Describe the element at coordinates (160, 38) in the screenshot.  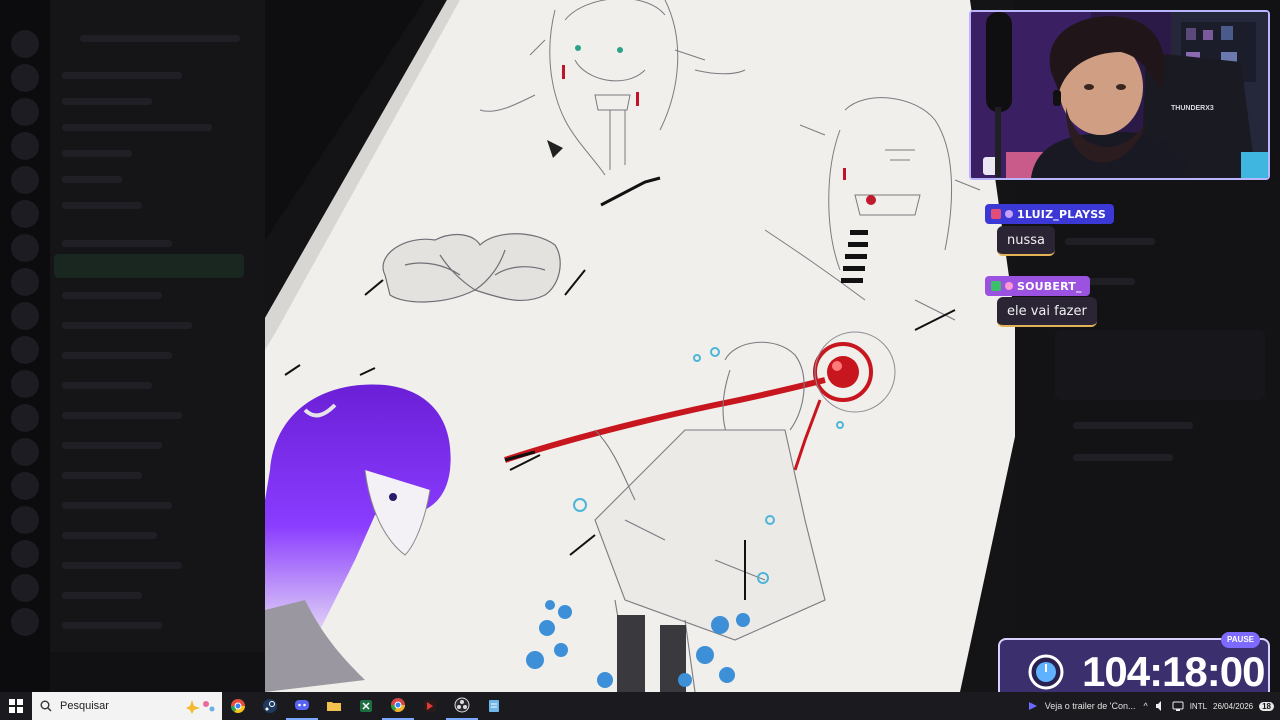
I see `search-bar` at that location.